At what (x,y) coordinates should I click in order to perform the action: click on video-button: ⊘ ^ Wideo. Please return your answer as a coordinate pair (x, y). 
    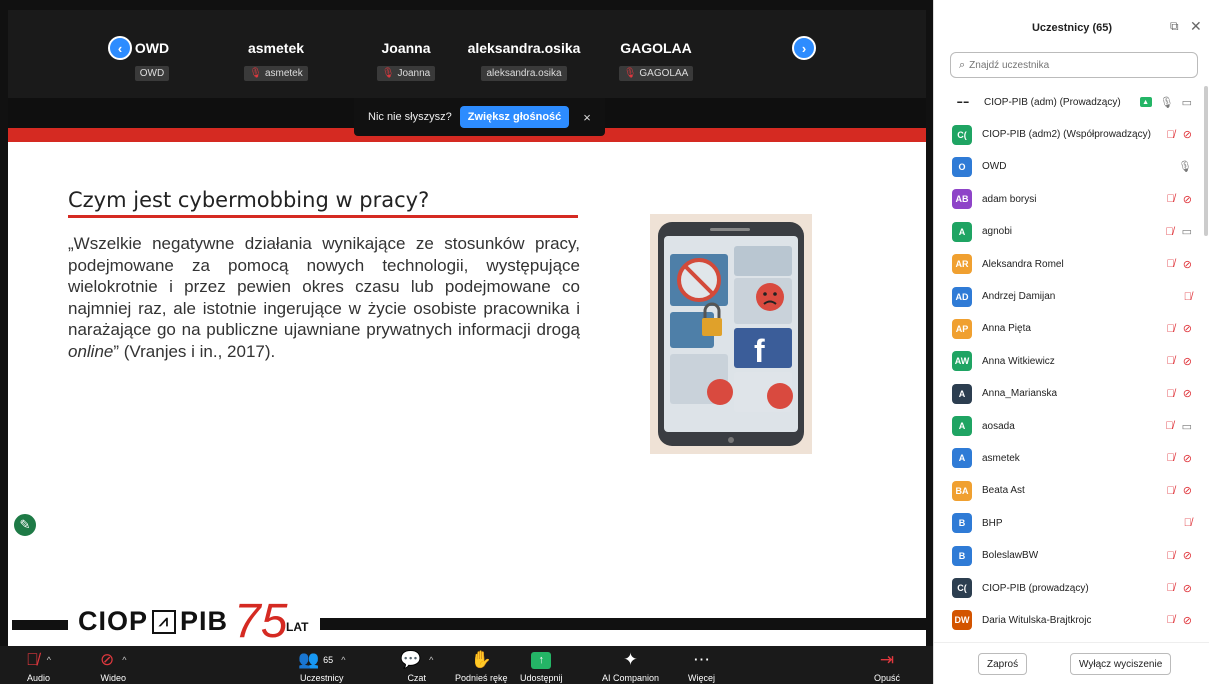
    Looking at the image, I should click on (113, 666).